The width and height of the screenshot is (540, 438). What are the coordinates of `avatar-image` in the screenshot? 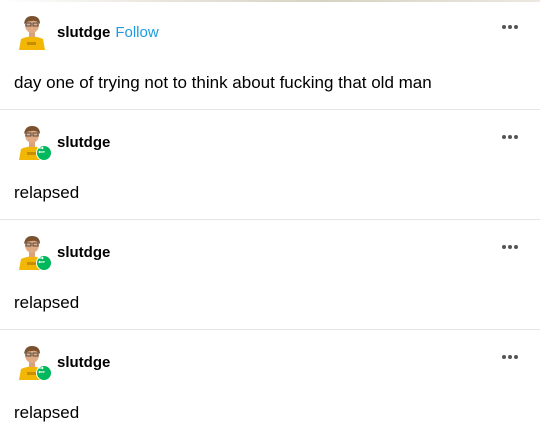 It's located at (32, 32).